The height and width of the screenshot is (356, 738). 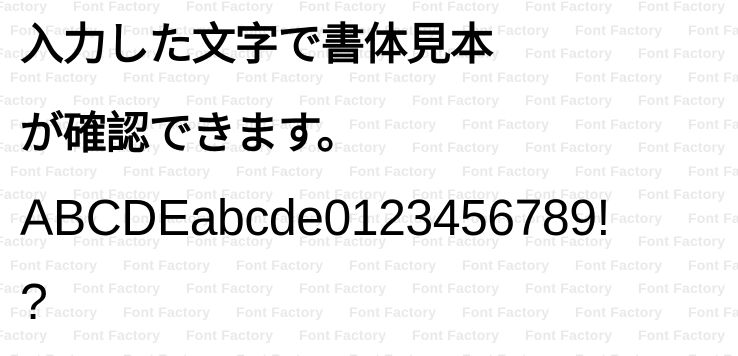 I want to click on sample-line-4: ?, so click(x=34, y=301).